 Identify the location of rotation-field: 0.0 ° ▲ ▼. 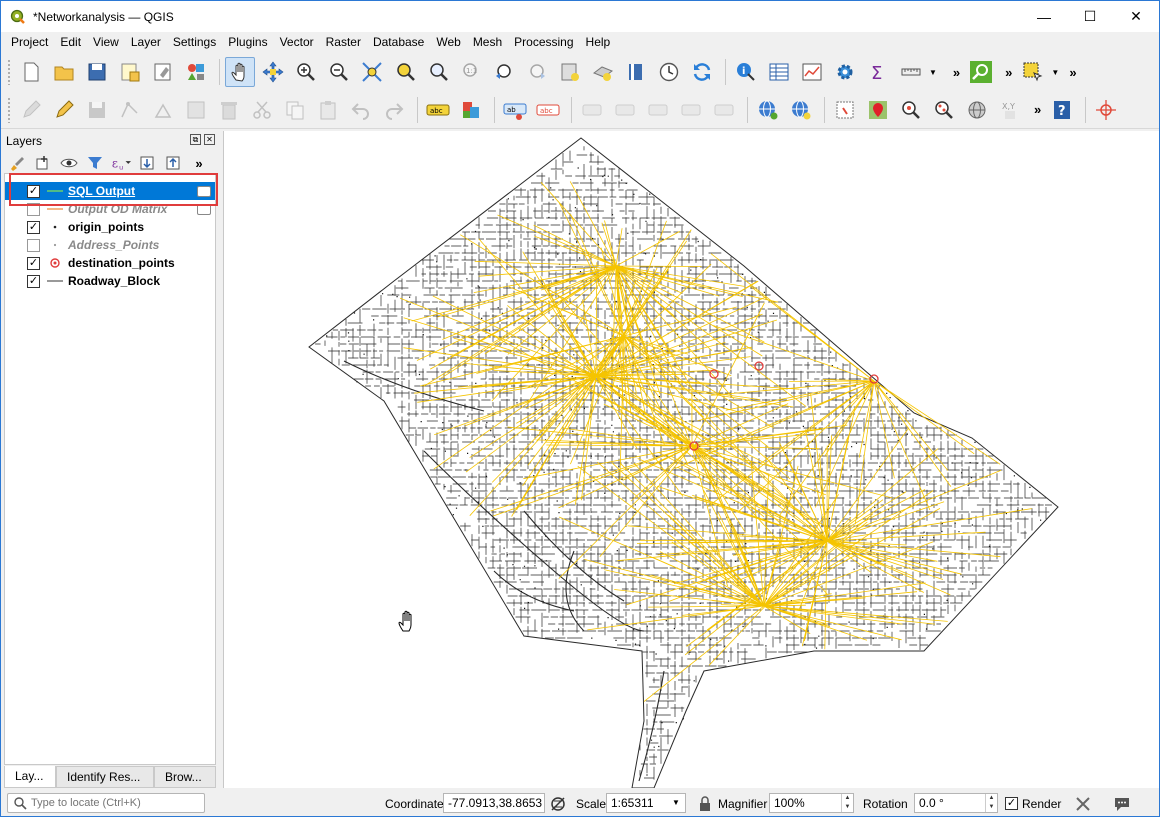
(956, 803).